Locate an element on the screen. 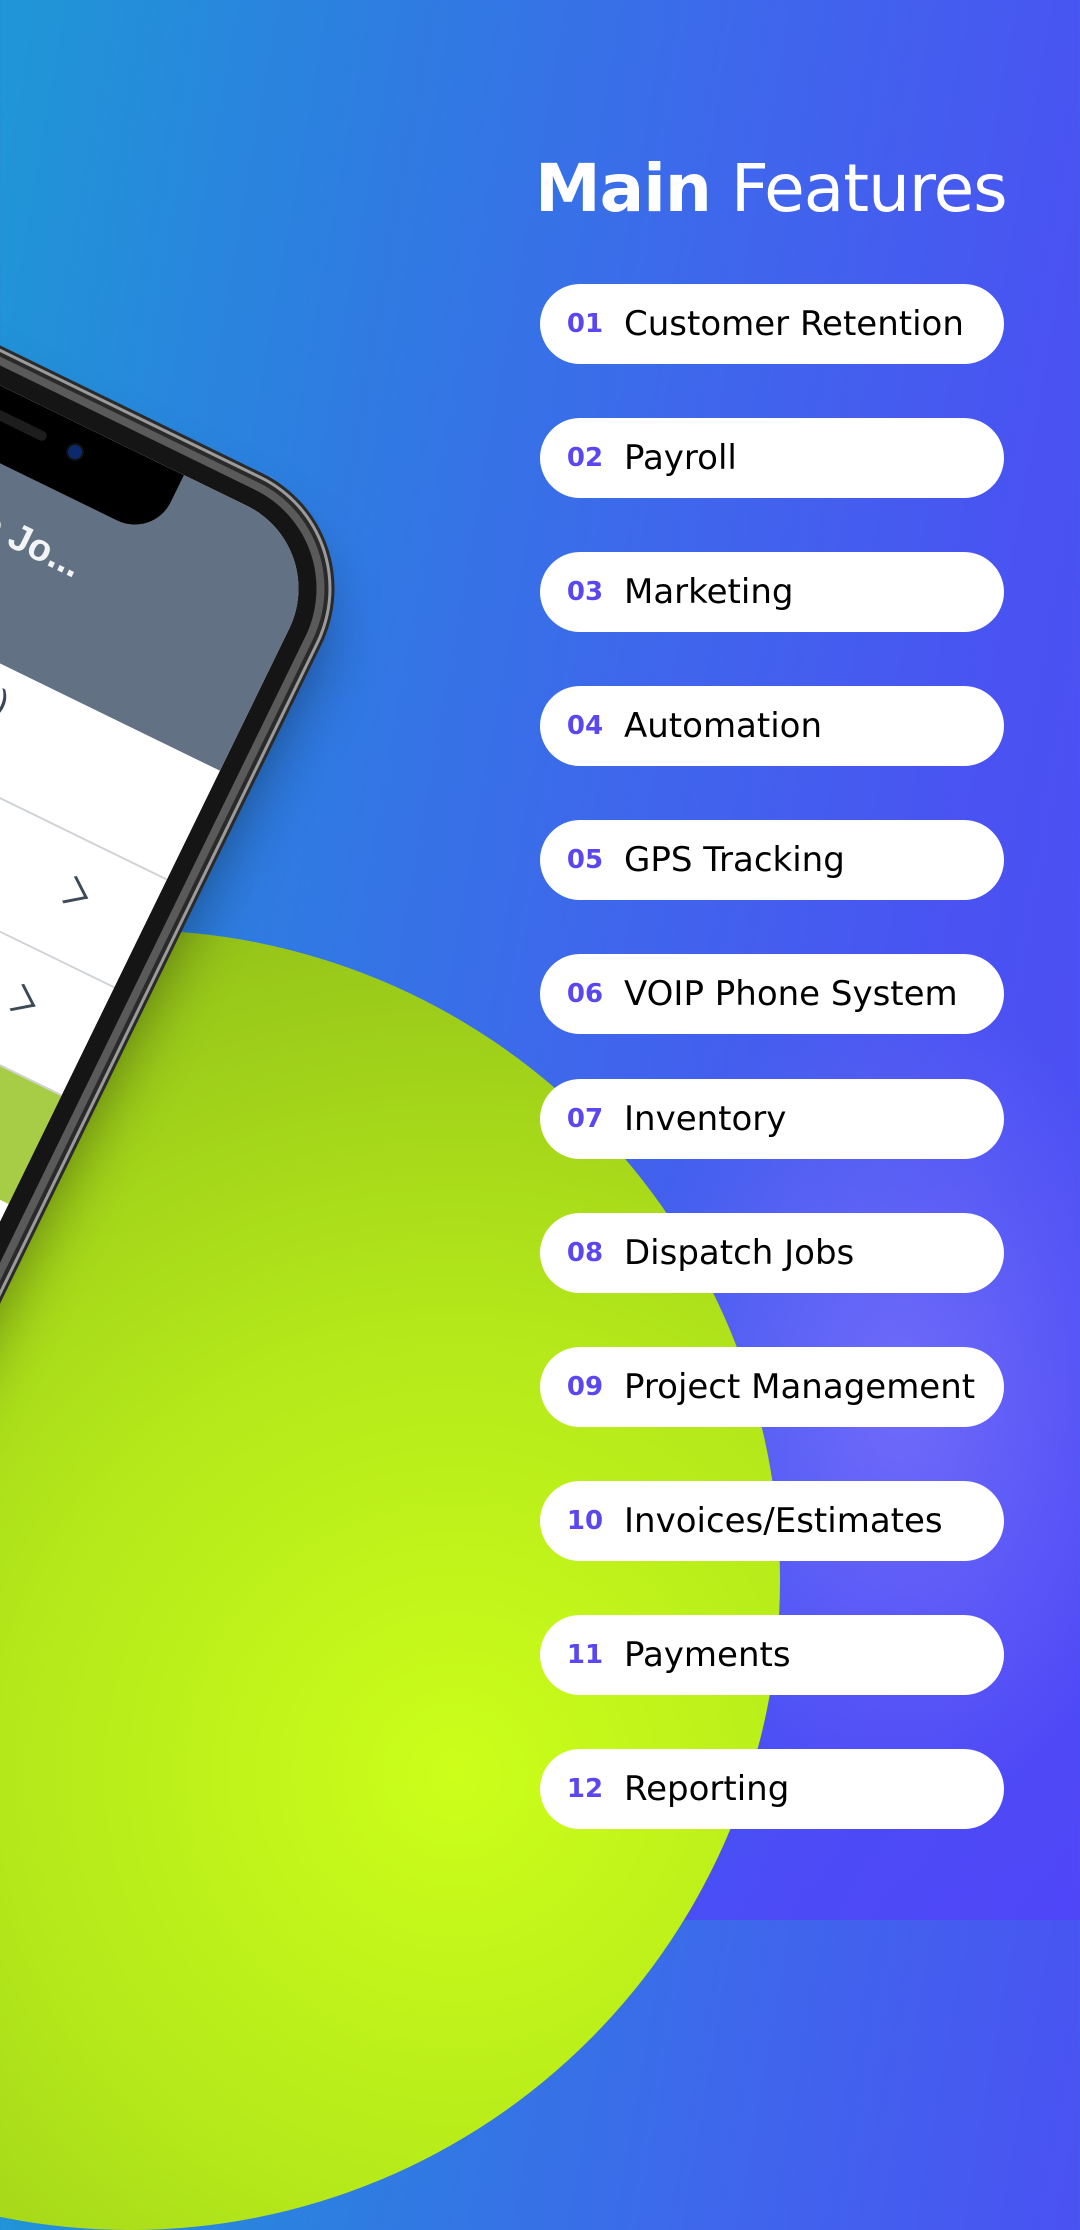 The image size is (1080, 2230). feature-item: 04 Automation is located at coordinates (772, 726).